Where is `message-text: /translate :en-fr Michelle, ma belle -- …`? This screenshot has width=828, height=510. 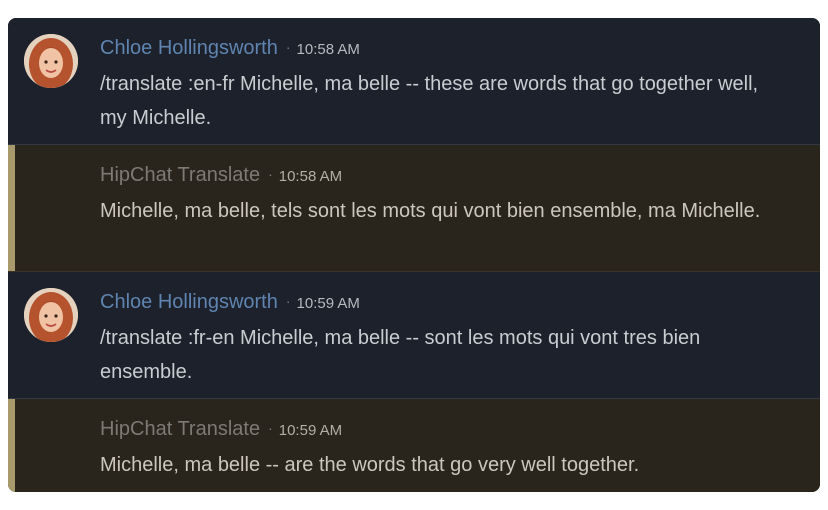 message-text: /translate :en-fr Michelle, ma belle -- … is located at coordinates (429, 101).